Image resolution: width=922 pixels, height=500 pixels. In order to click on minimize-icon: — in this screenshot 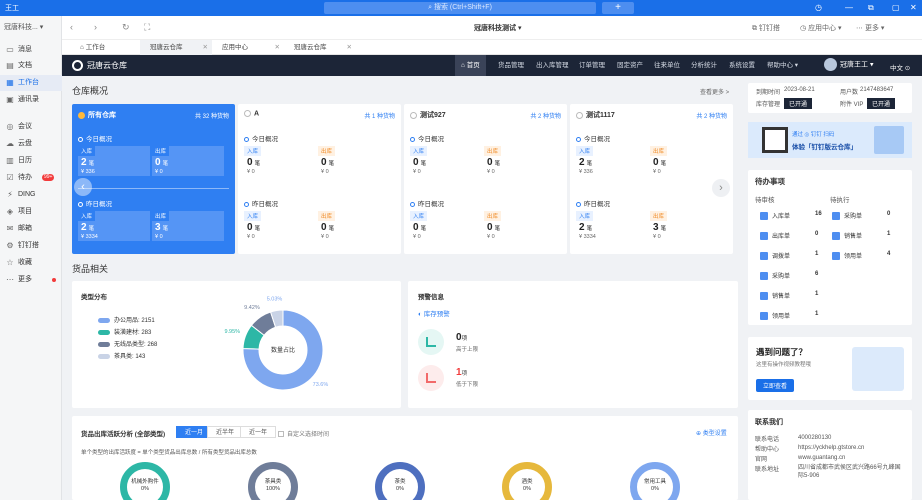, I will do `click(849, 7)`.